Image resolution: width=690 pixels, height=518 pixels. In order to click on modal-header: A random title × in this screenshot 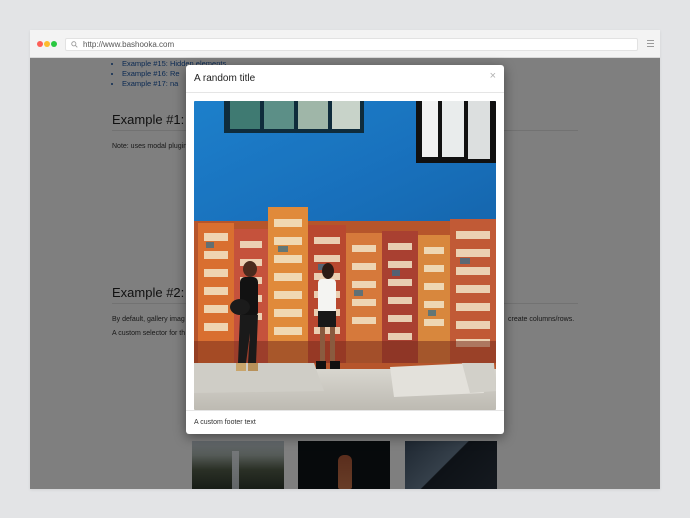, I will do `click(345, 79)`.